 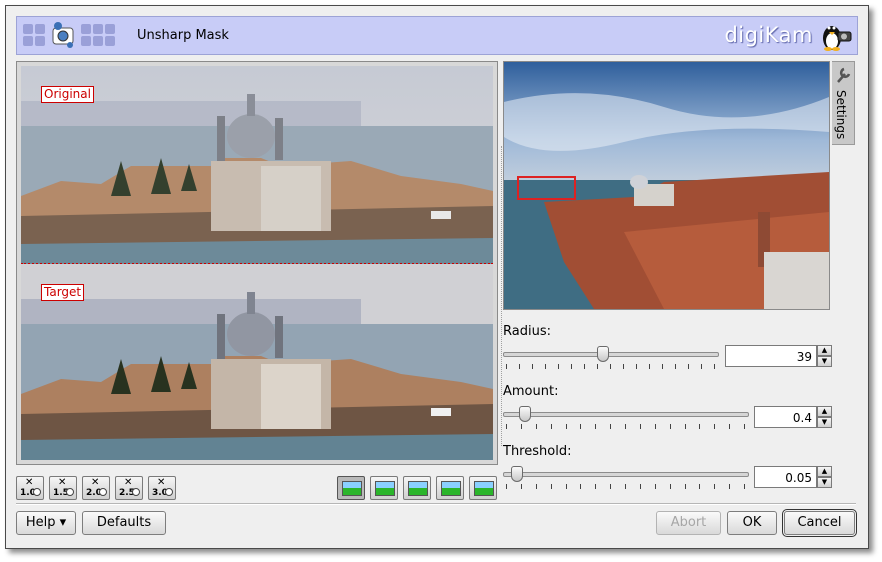 What do you see at coordinates (124, 523) in the screenshot?
I see `defaults-button: Defaults` at bounding box center [124, 523].